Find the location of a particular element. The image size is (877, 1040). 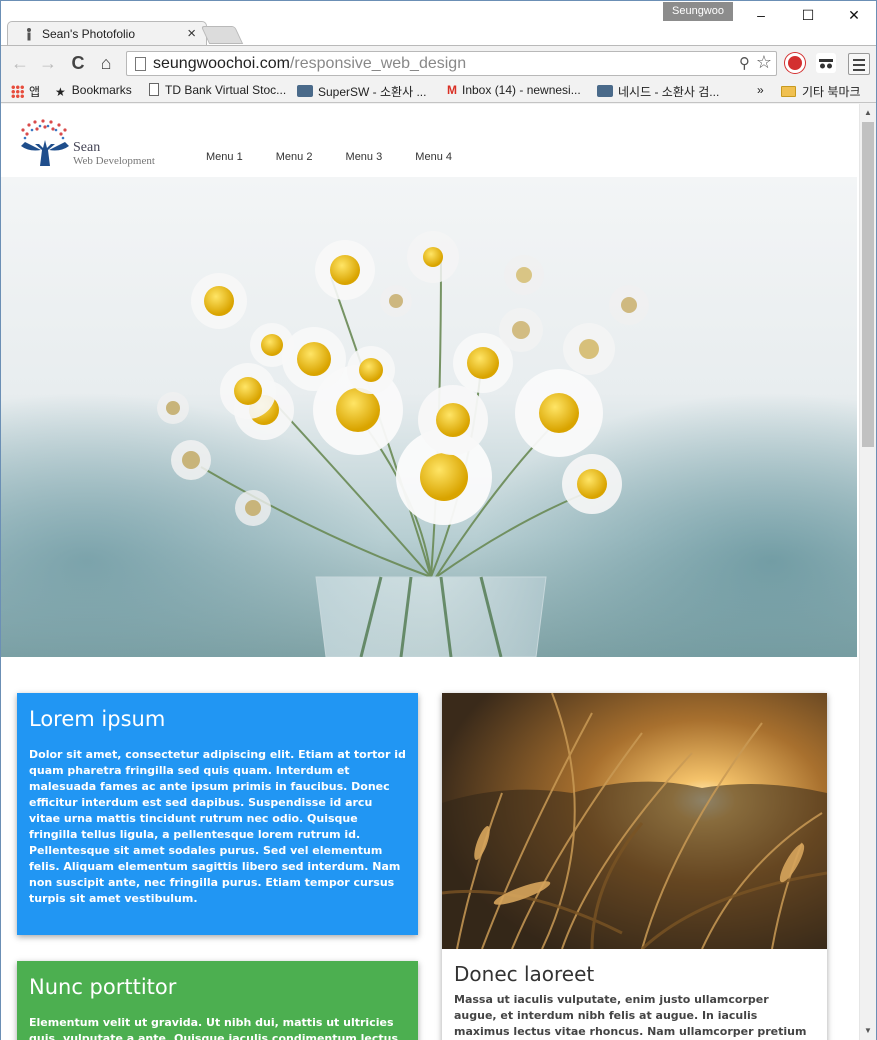

bookmark-label: Bookmarks is located at coordinates (101, 90).